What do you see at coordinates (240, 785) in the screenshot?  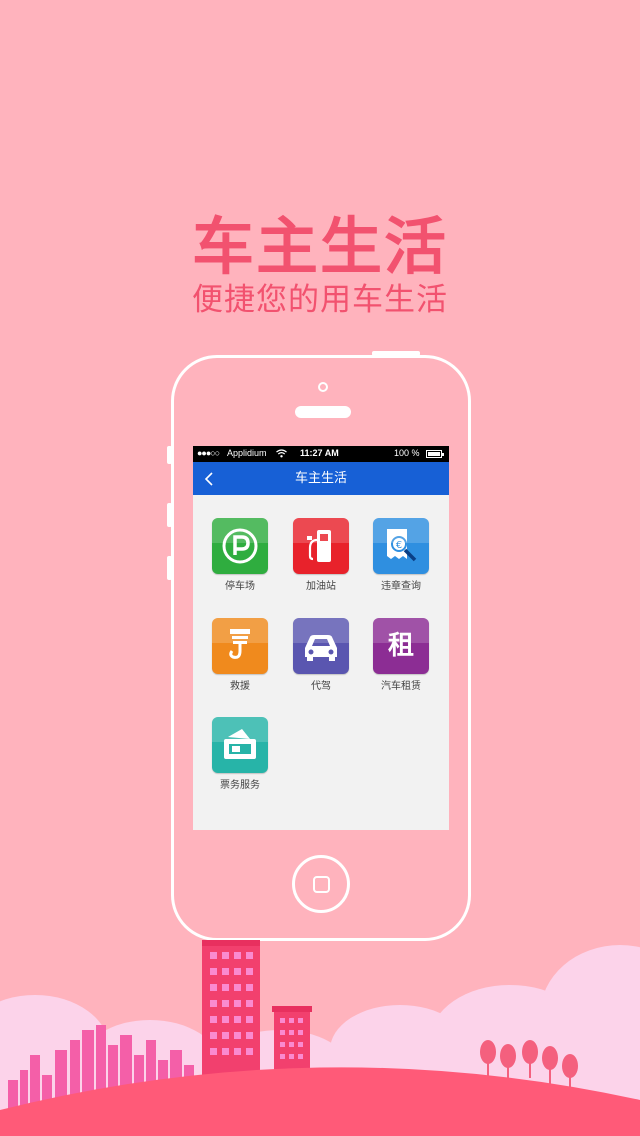 I see `service-label: 票务服务` at bounding box center [240, 785].